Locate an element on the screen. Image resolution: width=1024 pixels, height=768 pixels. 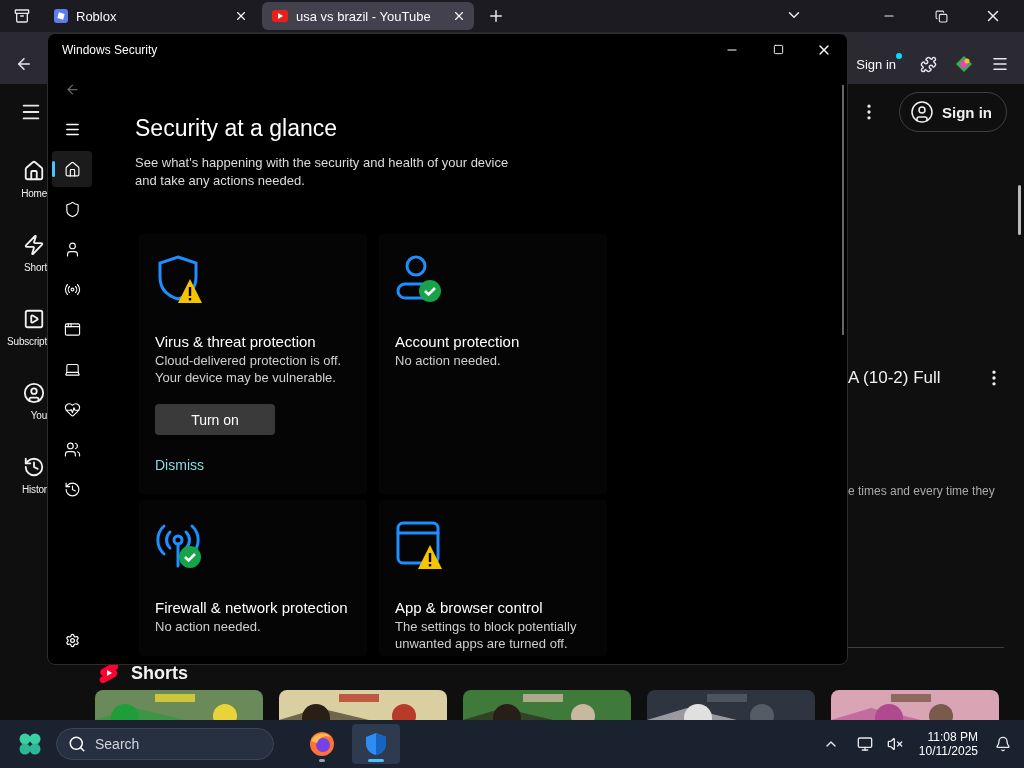
play-square-icon is located at coordinates (34, 318).